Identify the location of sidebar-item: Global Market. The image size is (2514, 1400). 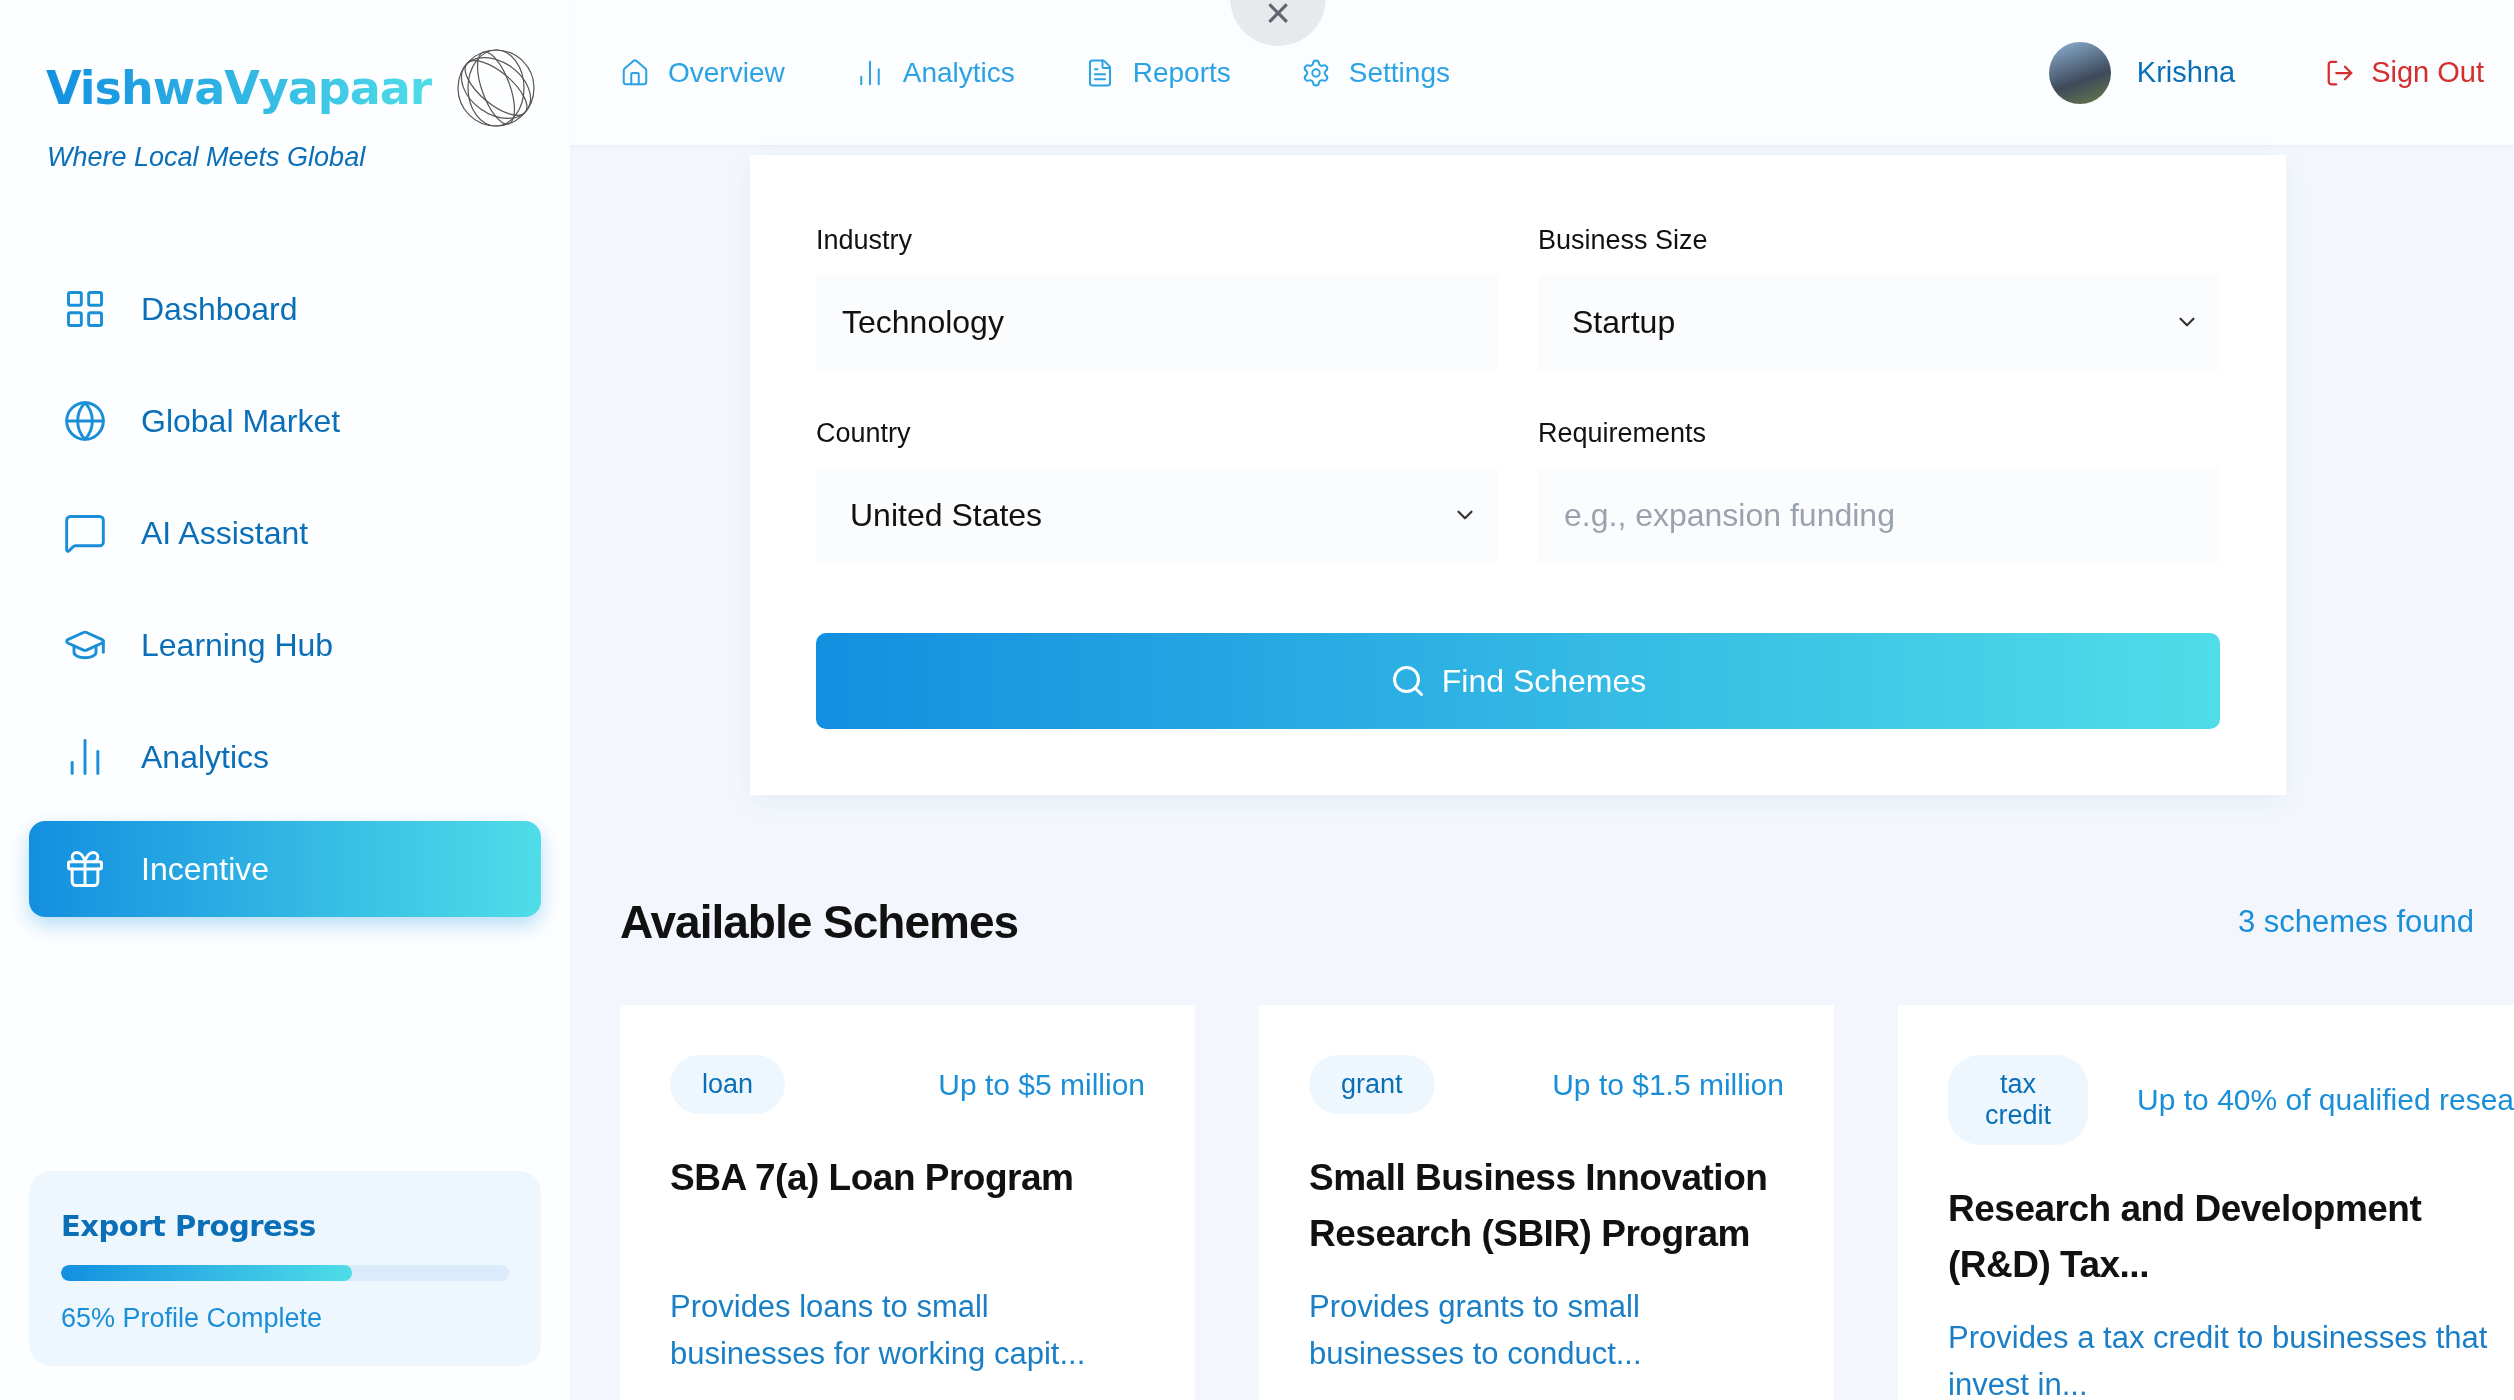
(285, 421).